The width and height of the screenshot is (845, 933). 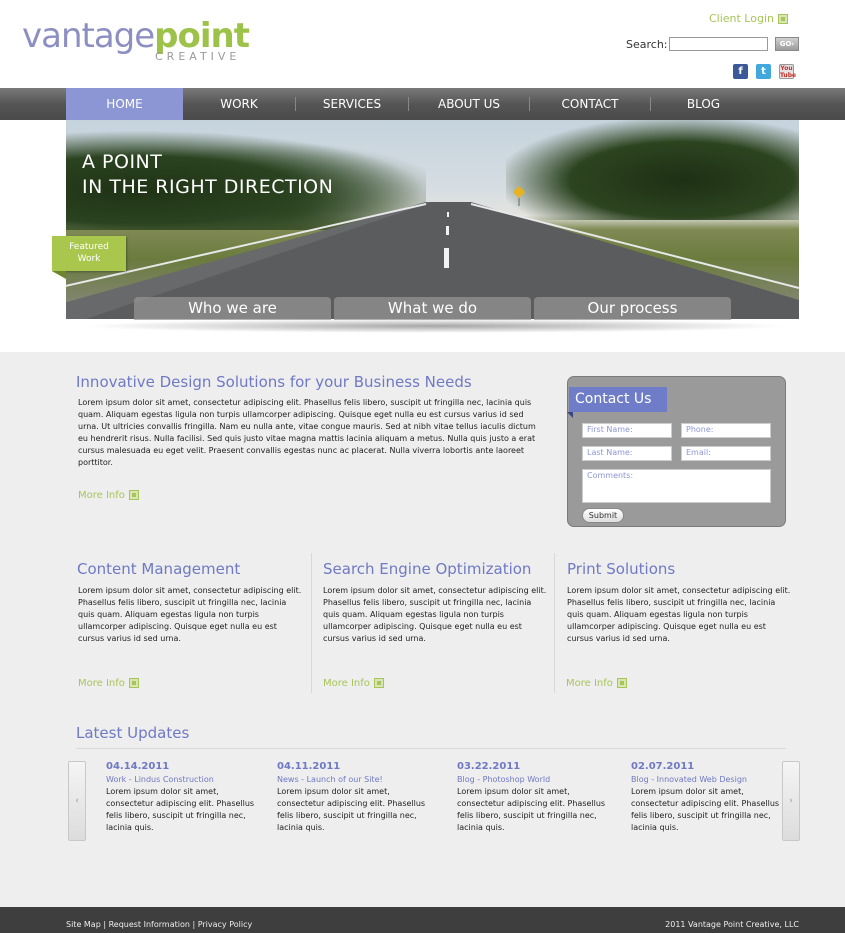 I want to click on logo-creative: CREATIVE, so click(x=198, y=56).